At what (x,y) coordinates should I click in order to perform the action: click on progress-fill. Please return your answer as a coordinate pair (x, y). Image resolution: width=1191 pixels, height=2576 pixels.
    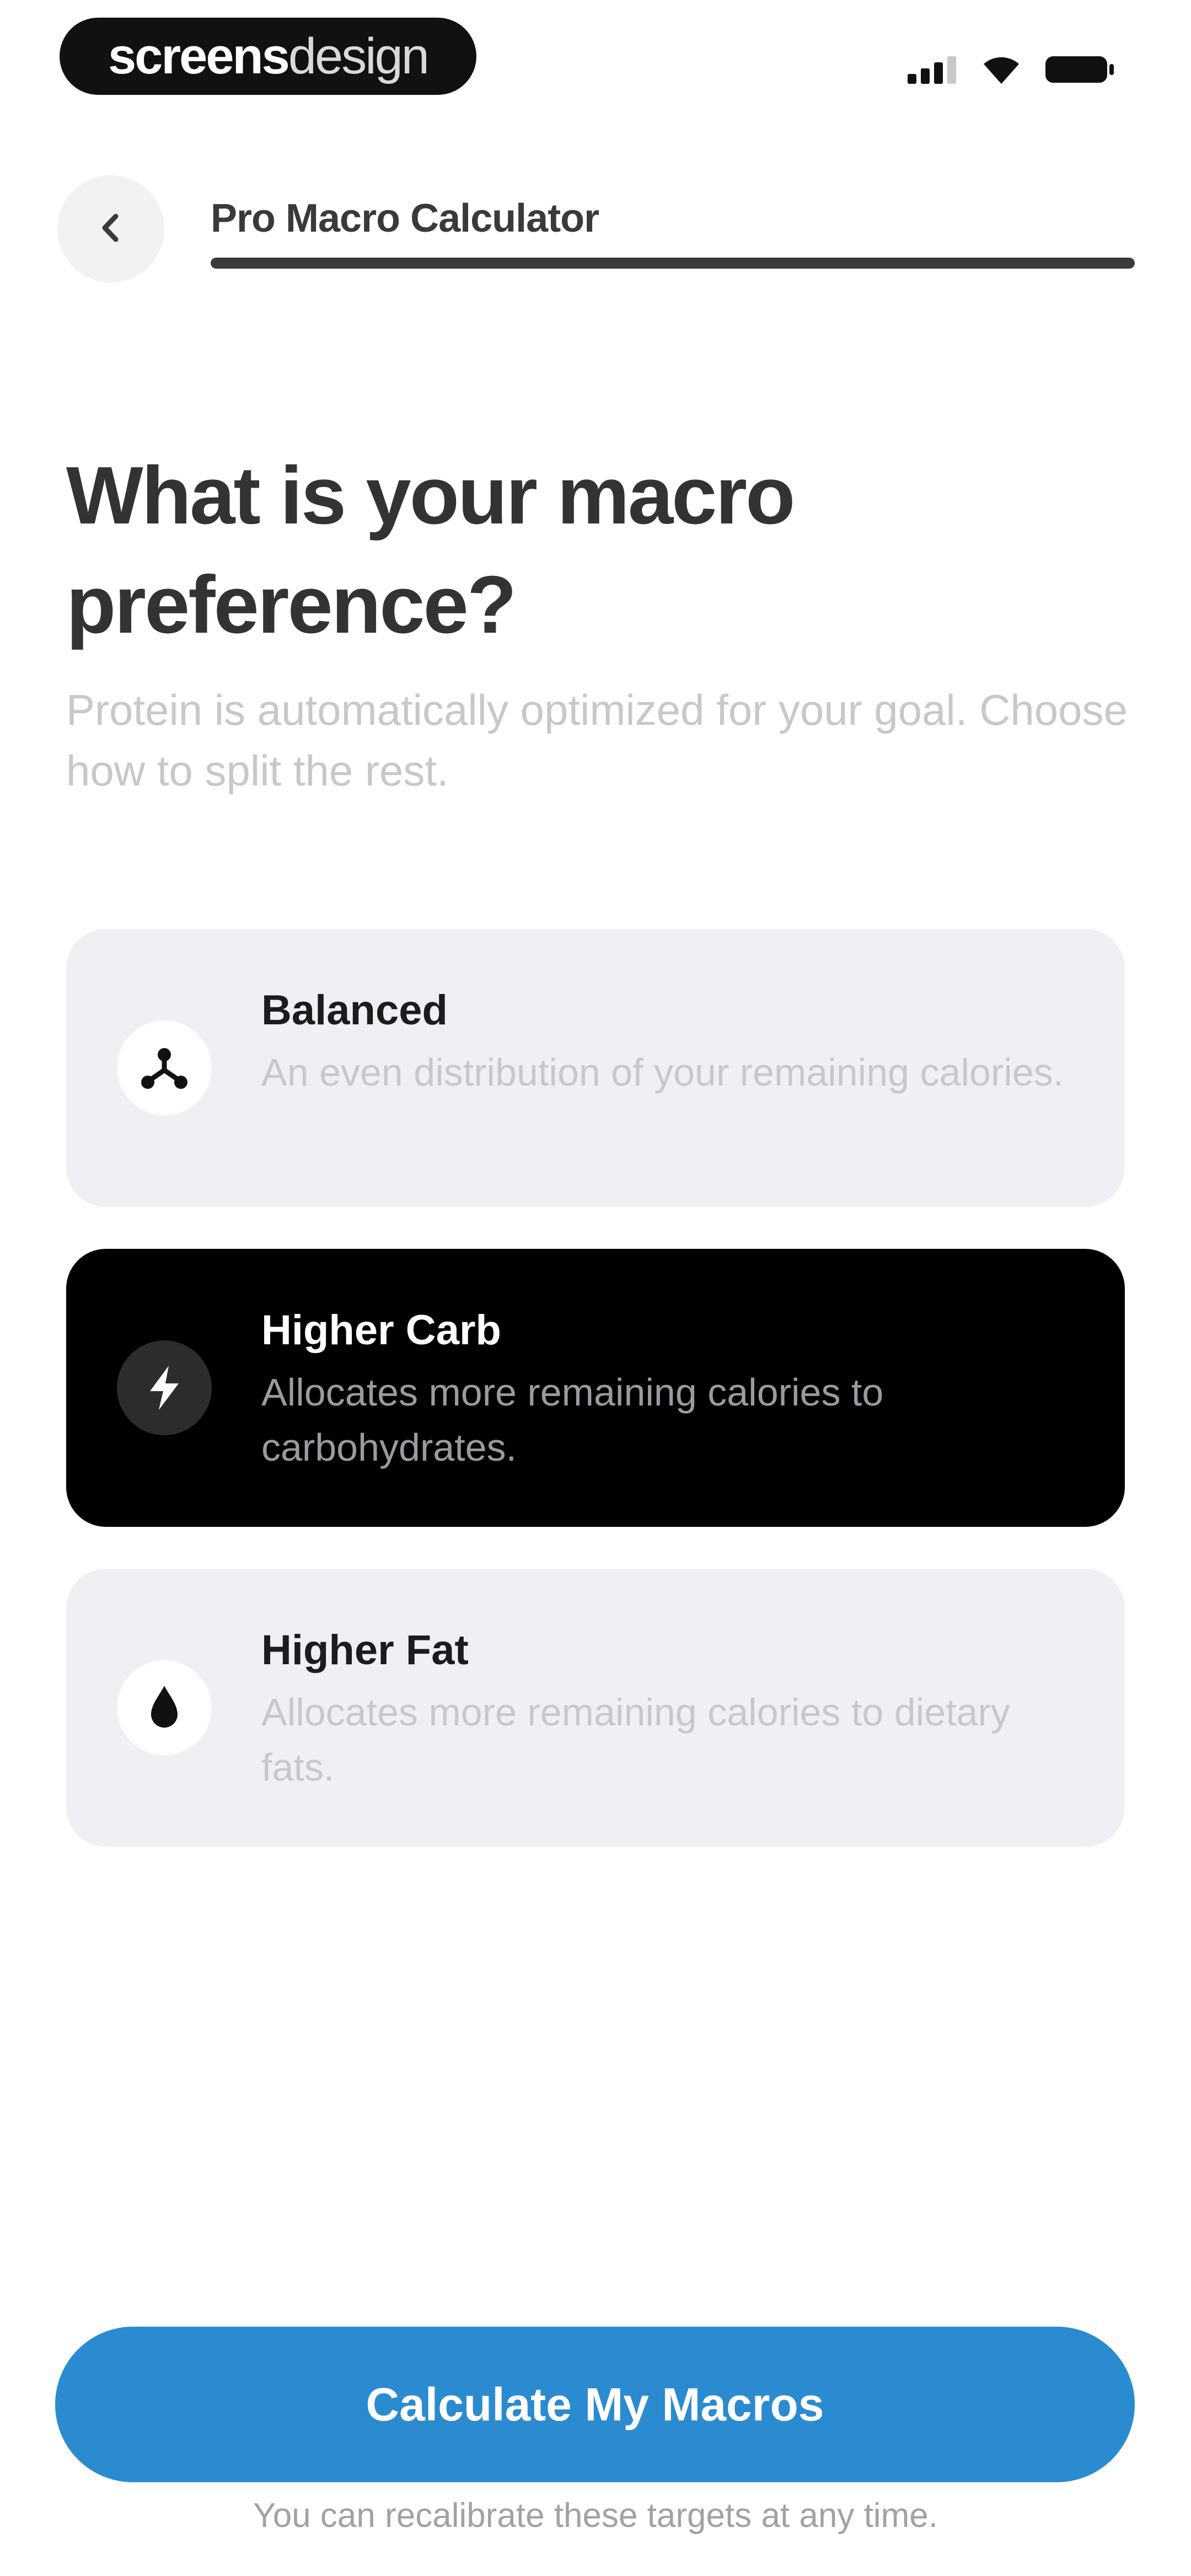
    Looking at the image, I should click on (673, 263).